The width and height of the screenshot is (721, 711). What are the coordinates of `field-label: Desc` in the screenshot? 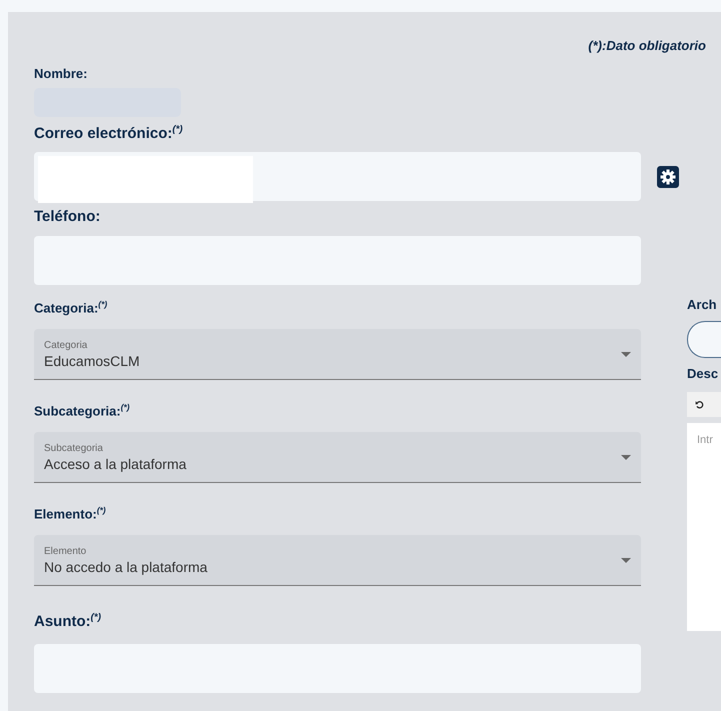 It's located at (703, 374).